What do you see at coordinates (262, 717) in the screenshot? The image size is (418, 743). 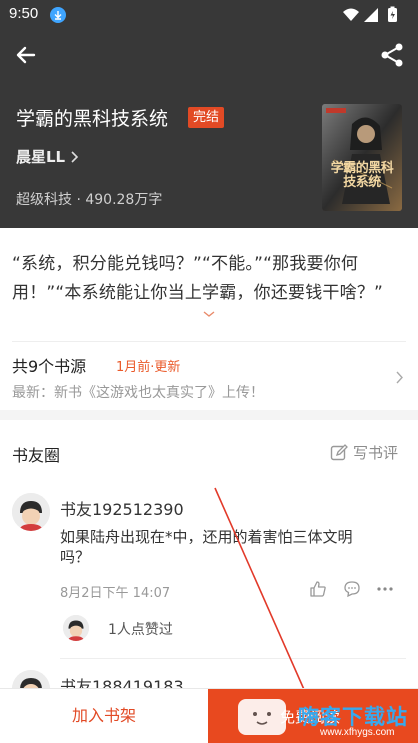 I see `watermark-logo` at bounding box center [262, 717].